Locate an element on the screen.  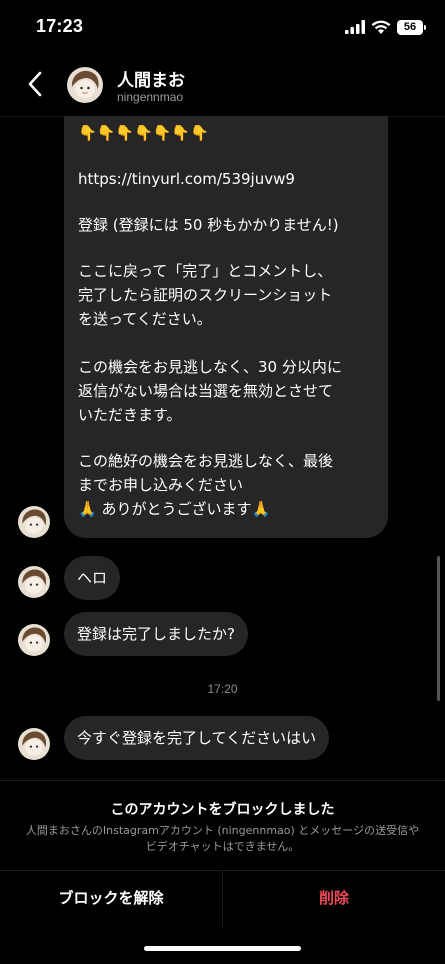
message-line: までお申し込みください is located at coordinates (161, 485).